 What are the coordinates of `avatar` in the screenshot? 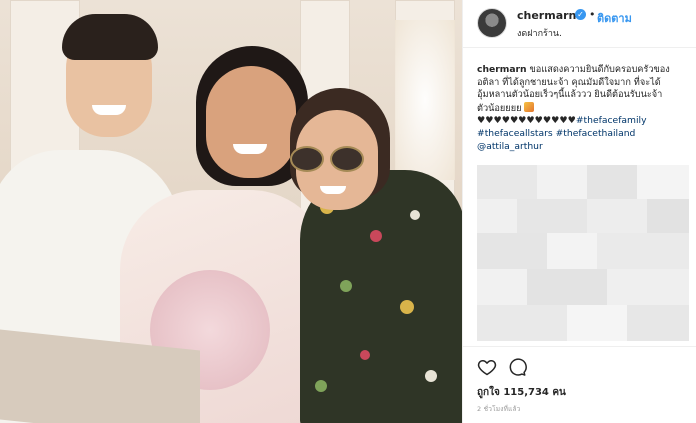 It's located at (492, 23).